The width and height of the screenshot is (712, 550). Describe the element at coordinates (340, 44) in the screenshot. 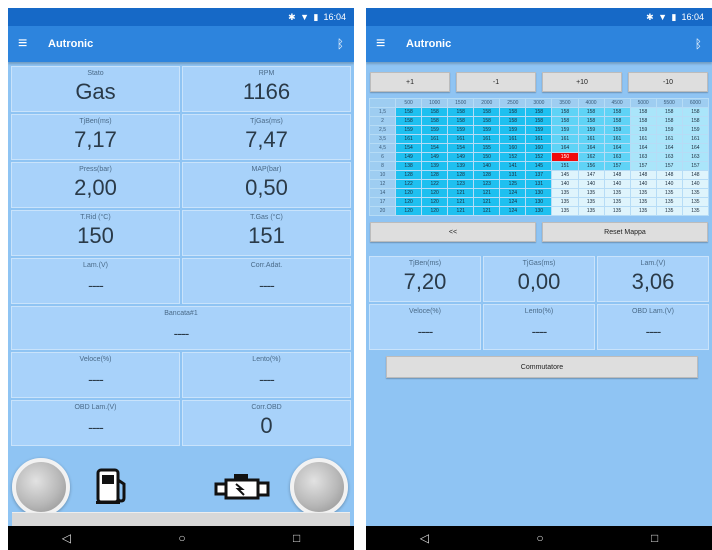

I see `bluetooth-icon: ᛒ` at that location.